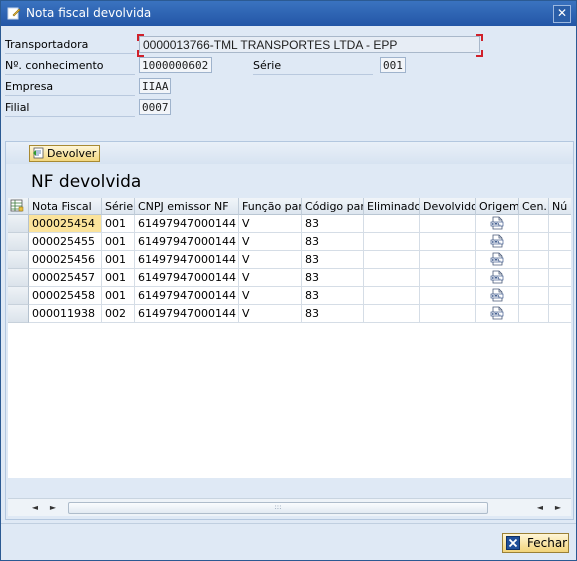 The height and width of the screenshot is (561, 577). I want to click on col-header-funcao-par: Função par, so click(270, 206).